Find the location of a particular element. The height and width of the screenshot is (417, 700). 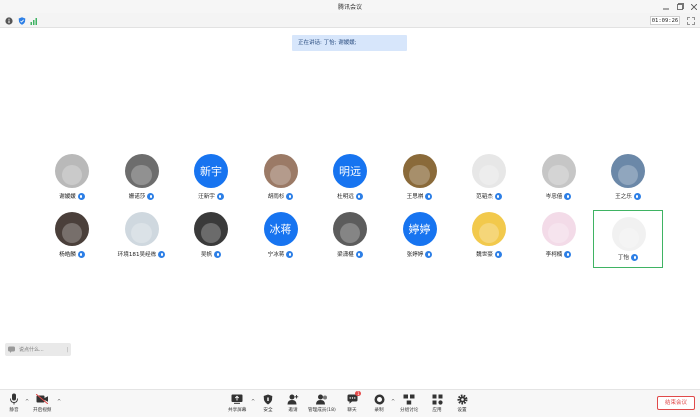

participant-tile: 王思祺 is located at coordinates (420, 181).